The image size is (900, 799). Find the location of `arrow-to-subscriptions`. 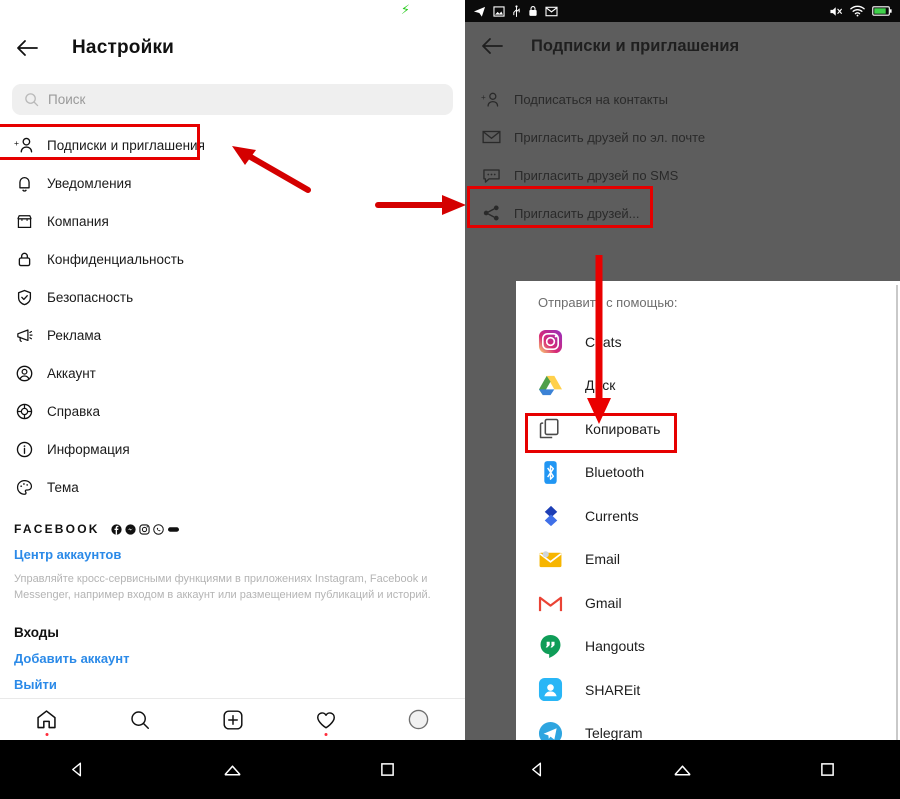

arrow-to-subscriptions is located at coordinates (271, 169).